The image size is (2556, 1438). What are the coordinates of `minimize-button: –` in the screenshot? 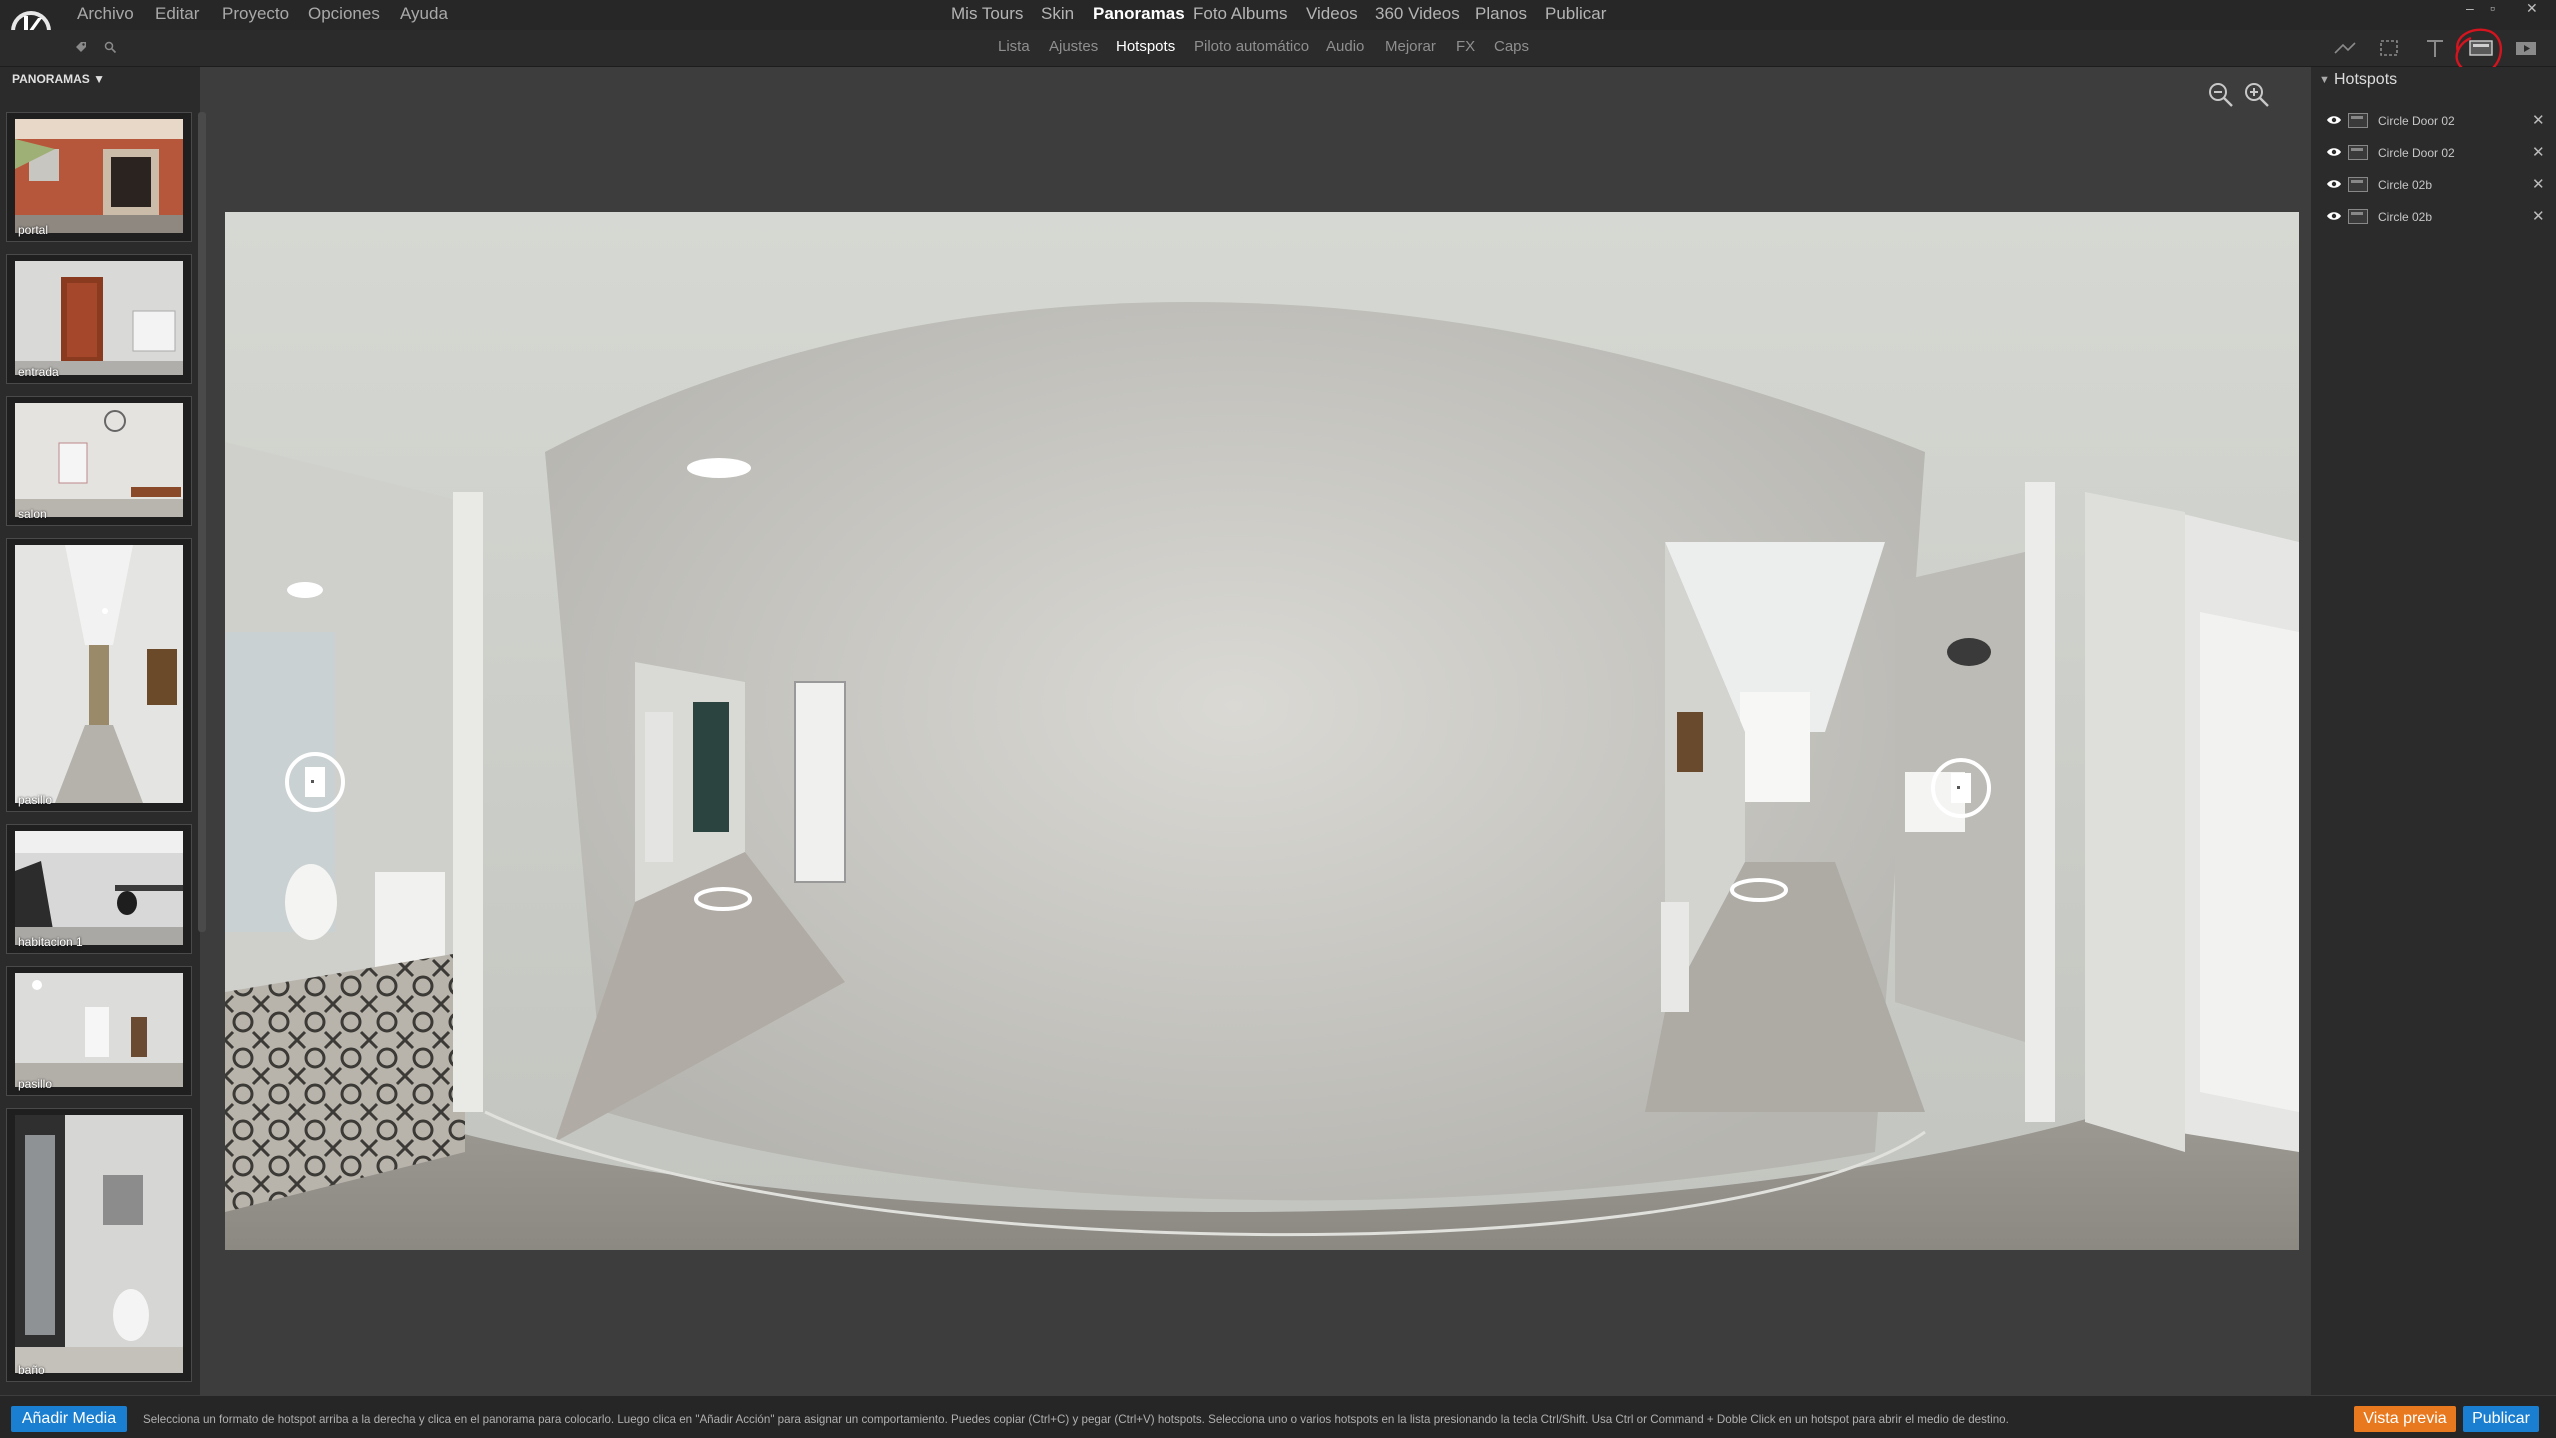 It's located at (2470, 8).